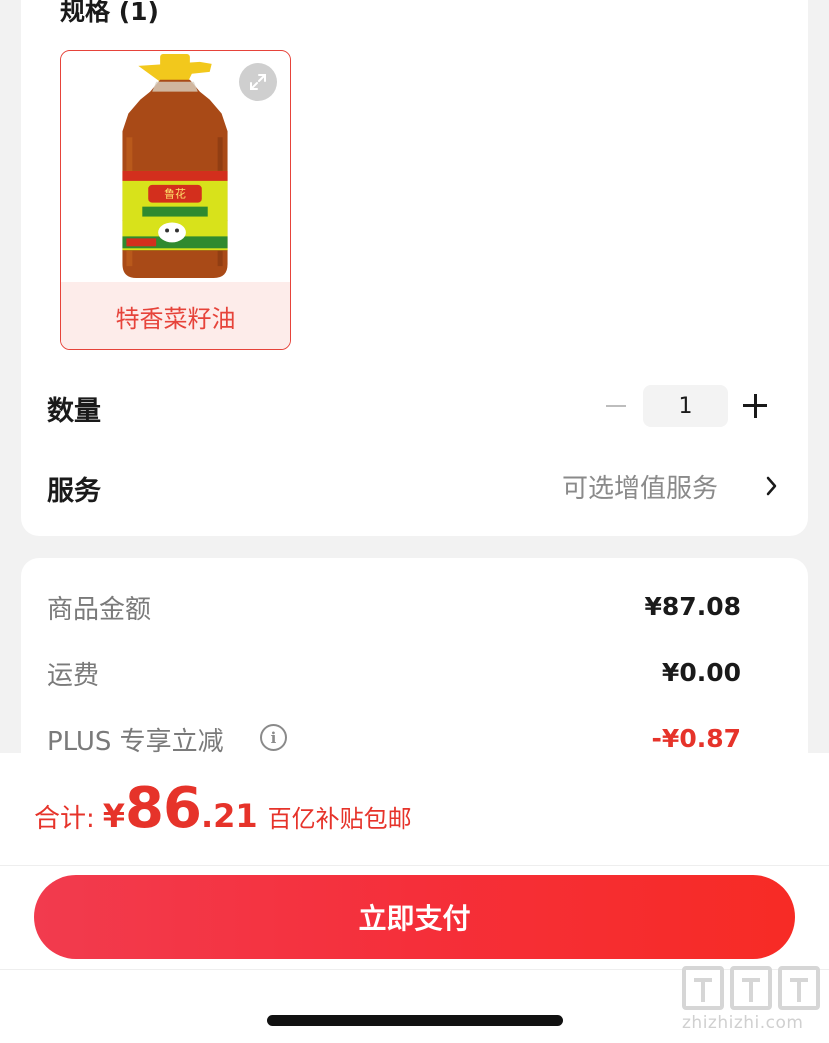  I want to click on shipping-value: ¥0.00, so click(701, 672).